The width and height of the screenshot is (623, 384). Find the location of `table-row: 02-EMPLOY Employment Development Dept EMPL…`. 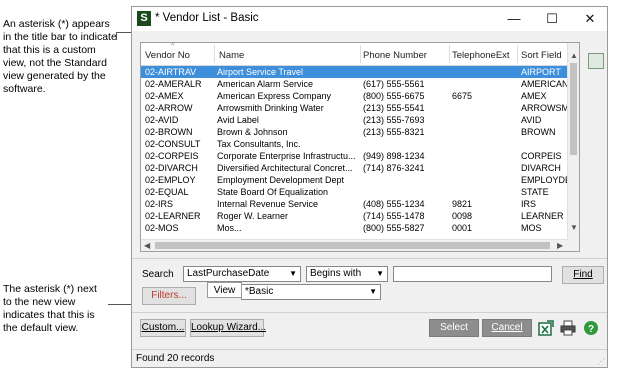

table-row: 02-EMPLOY Employment Development Dept EMPL… is located at coordinates (356, 180).